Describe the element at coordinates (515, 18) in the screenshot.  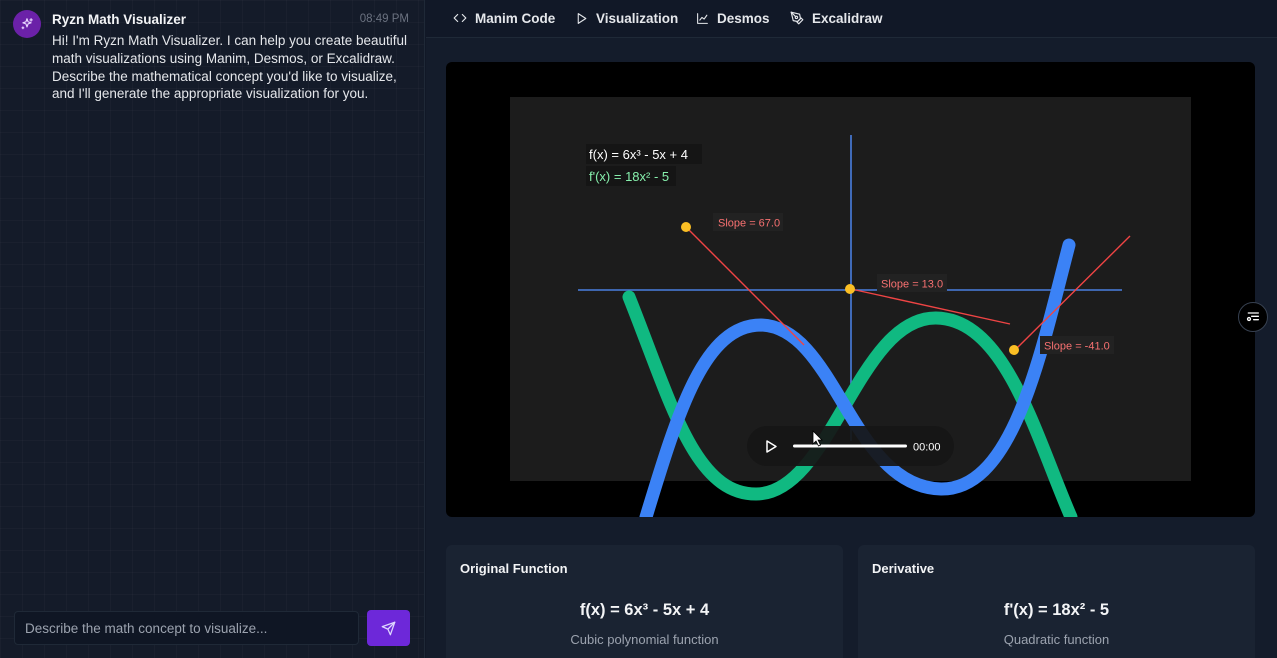
I see `tab-label: Manim Code` at that location.